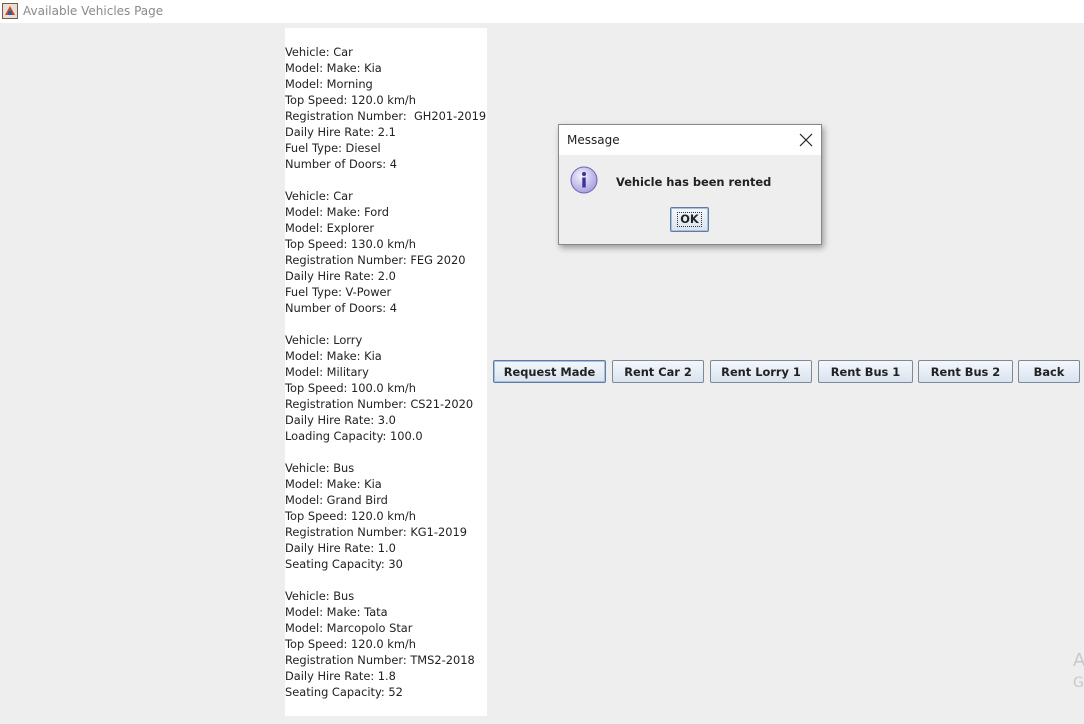 This screenshot has width=1084, height=724. What do you see at coordinates (1078, 683) in the screenshot?
I see `watermark-line-2: G` at bounding box center [1078, 683].